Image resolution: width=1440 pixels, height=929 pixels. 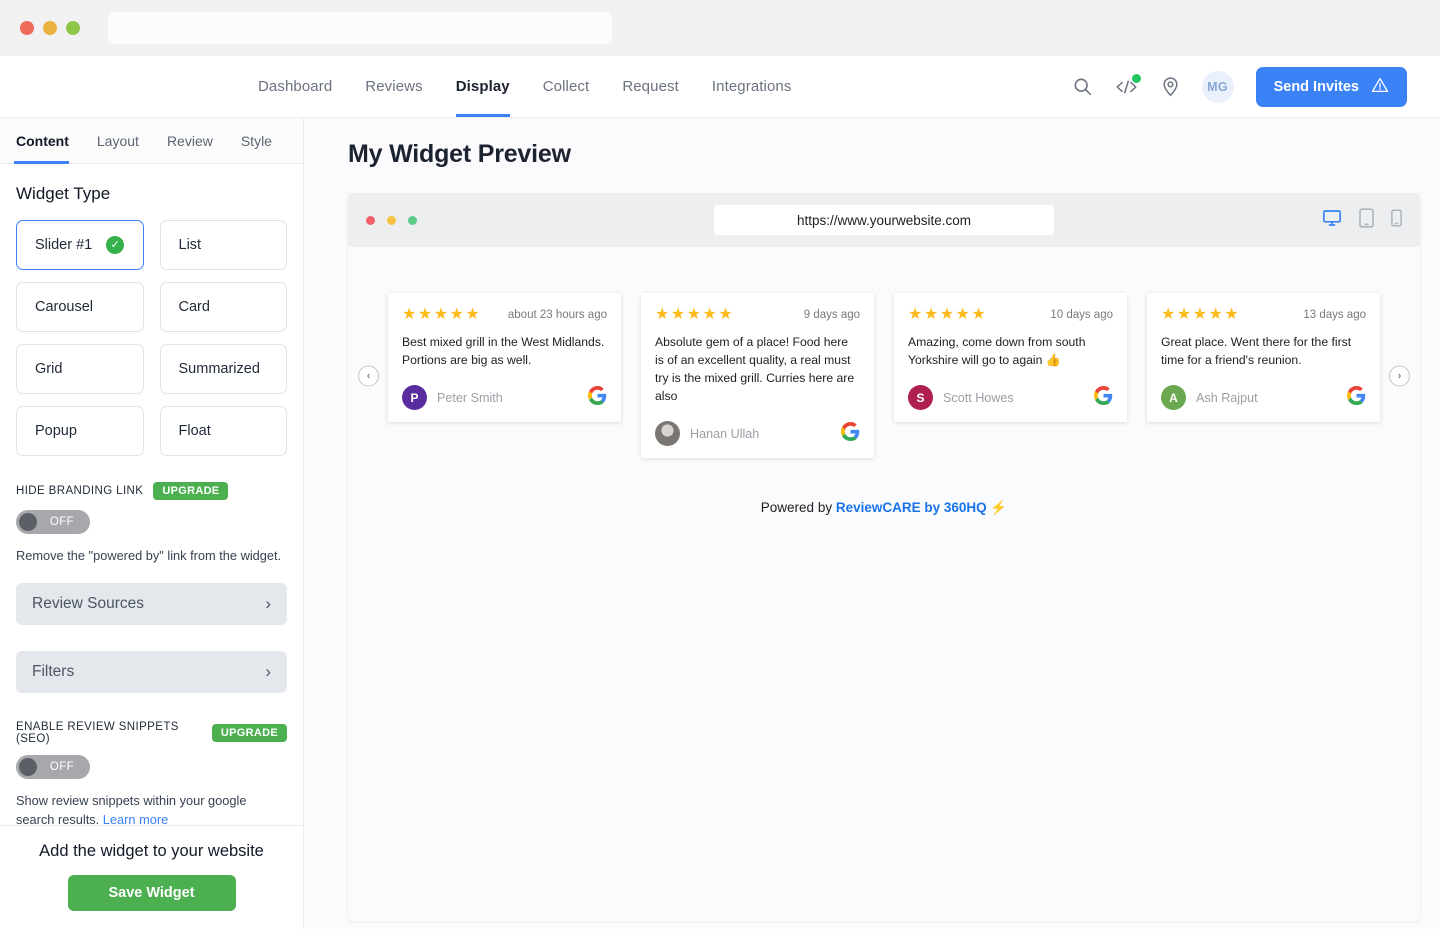 I want to click on reviewer-name: Hanan Ullah, so click(x=725, y=433).